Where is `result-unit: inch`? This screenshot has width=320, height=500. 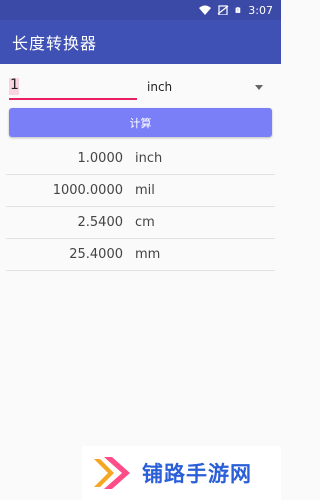 result-unit: inch is located at coordinates (149, 158).